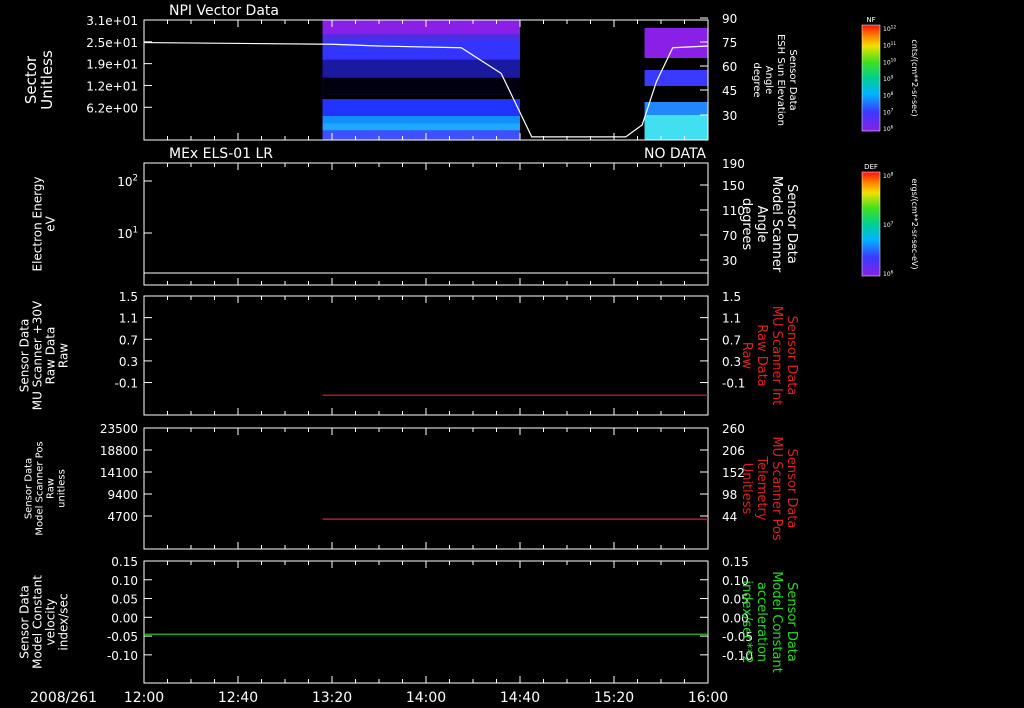  I want to click on nf-colorbar-tick-label: 1011, so click(889, 45).